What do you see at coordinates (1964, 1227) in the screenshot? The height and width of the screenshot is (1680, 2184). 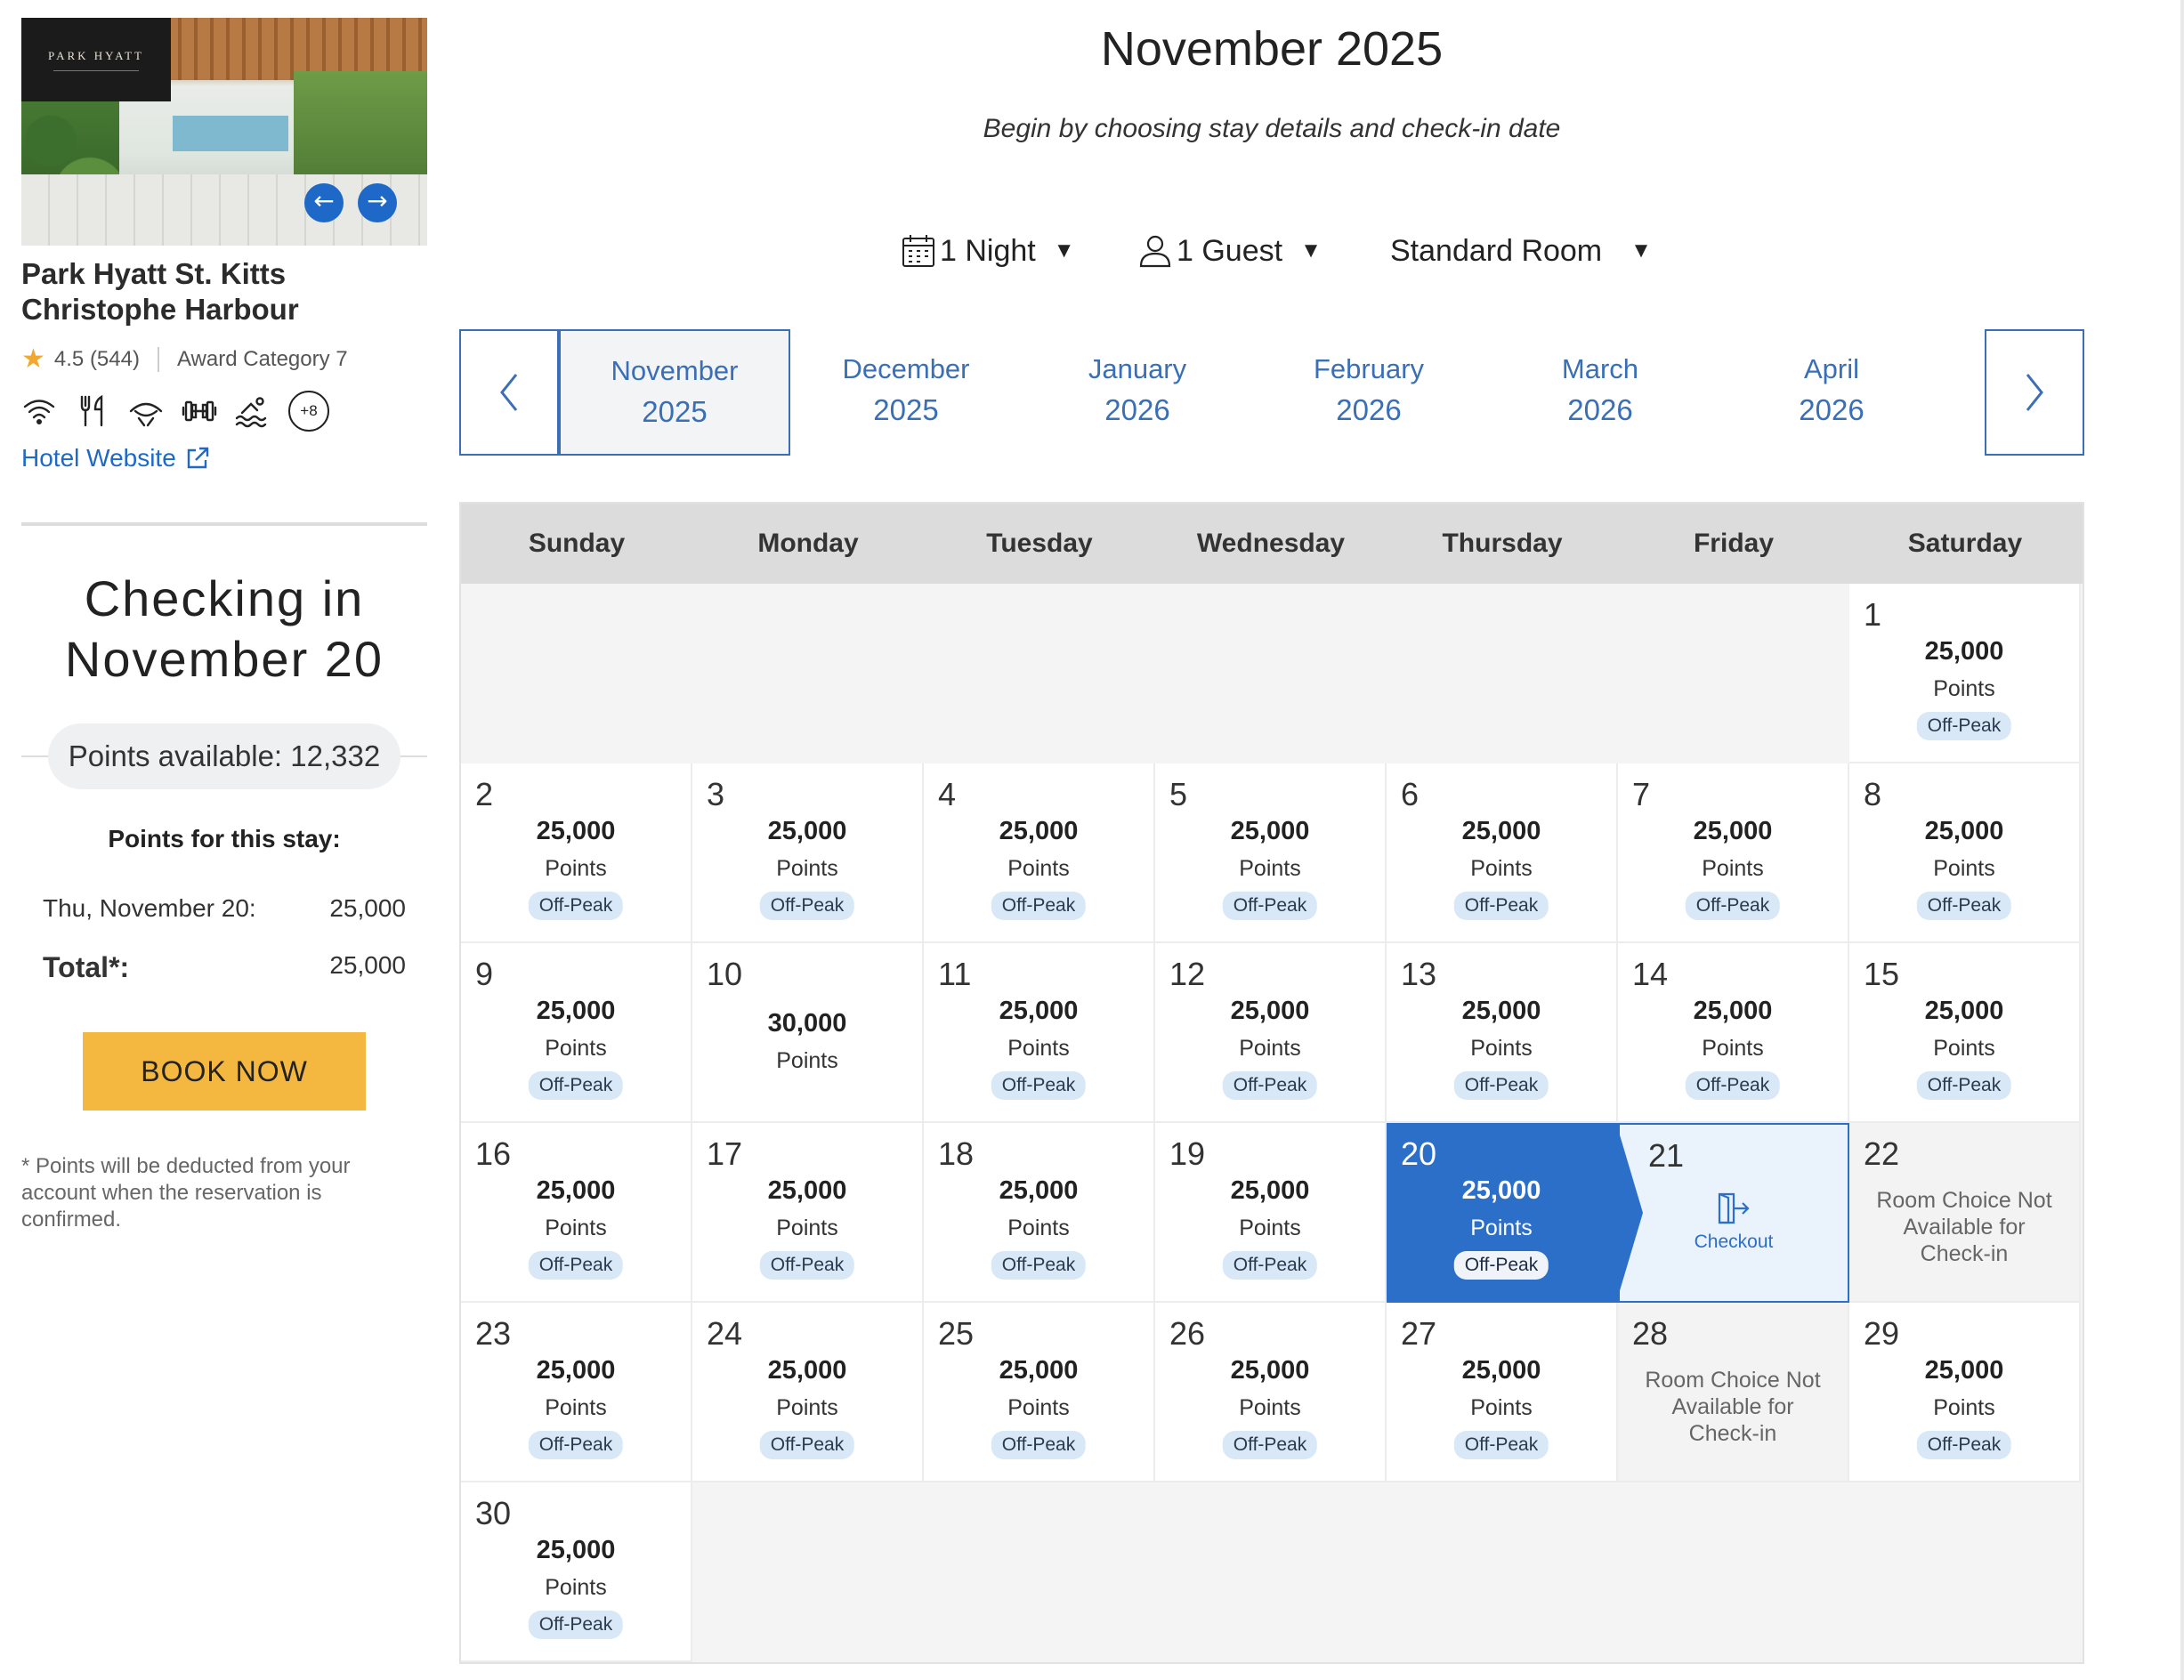 I see `room-unavailable-note: Room Choice Not Available for Check-in` at bounding box center [1964, 1227].